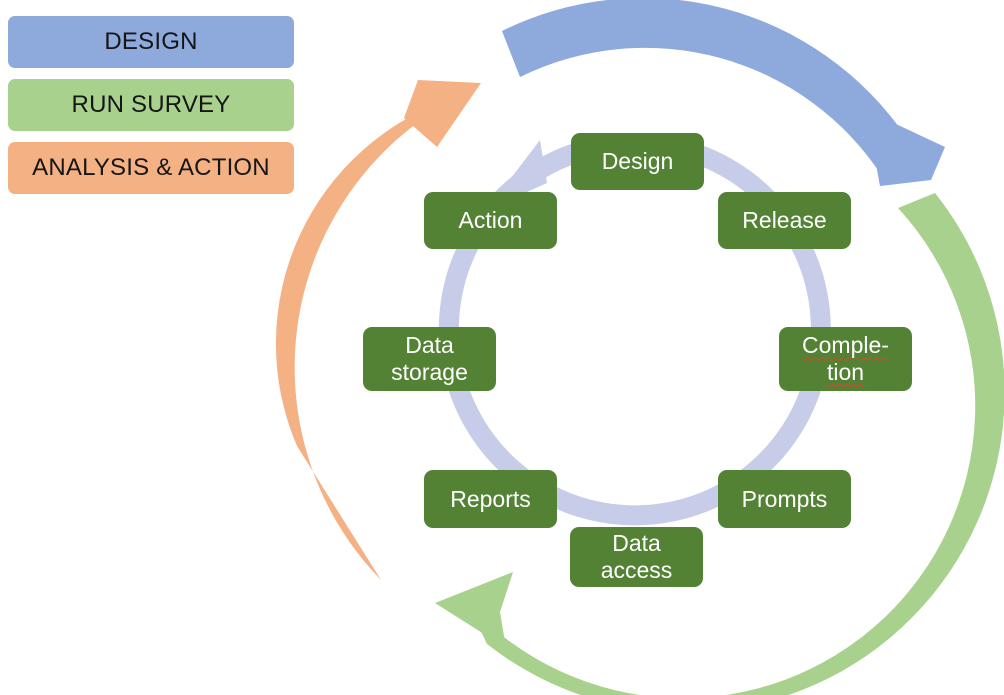  I want to click on cycle-node-label: Data storage, so click(429, 358).